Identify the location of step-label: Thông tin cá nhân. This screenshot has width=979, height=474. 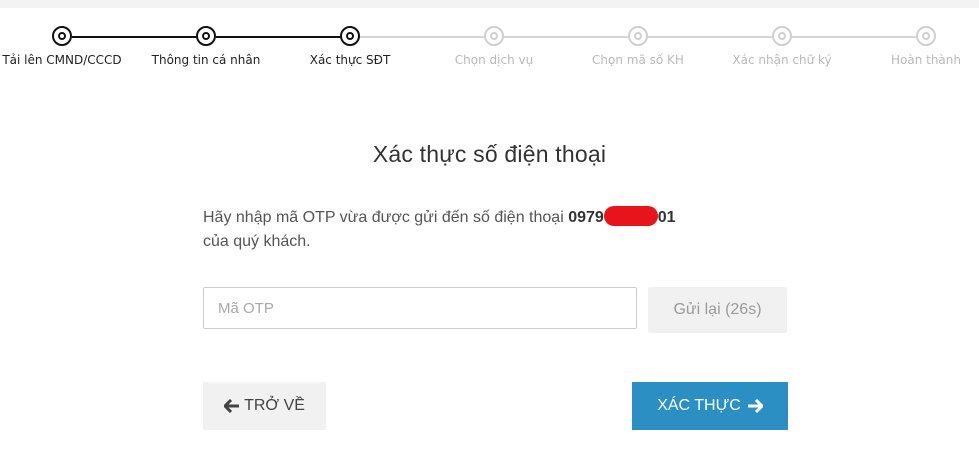
(206, 60).